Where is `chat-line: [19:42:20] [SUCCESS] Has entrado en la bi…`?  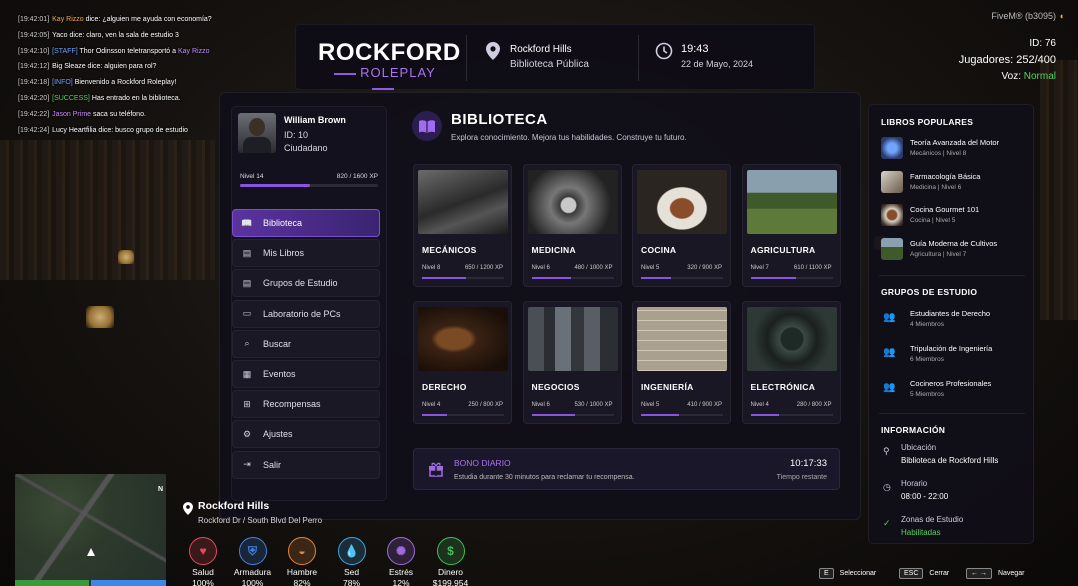
chat-line: [19:42:20] [SUCCESS] Has entrado en la bi… is located at coordinates (99, 98).